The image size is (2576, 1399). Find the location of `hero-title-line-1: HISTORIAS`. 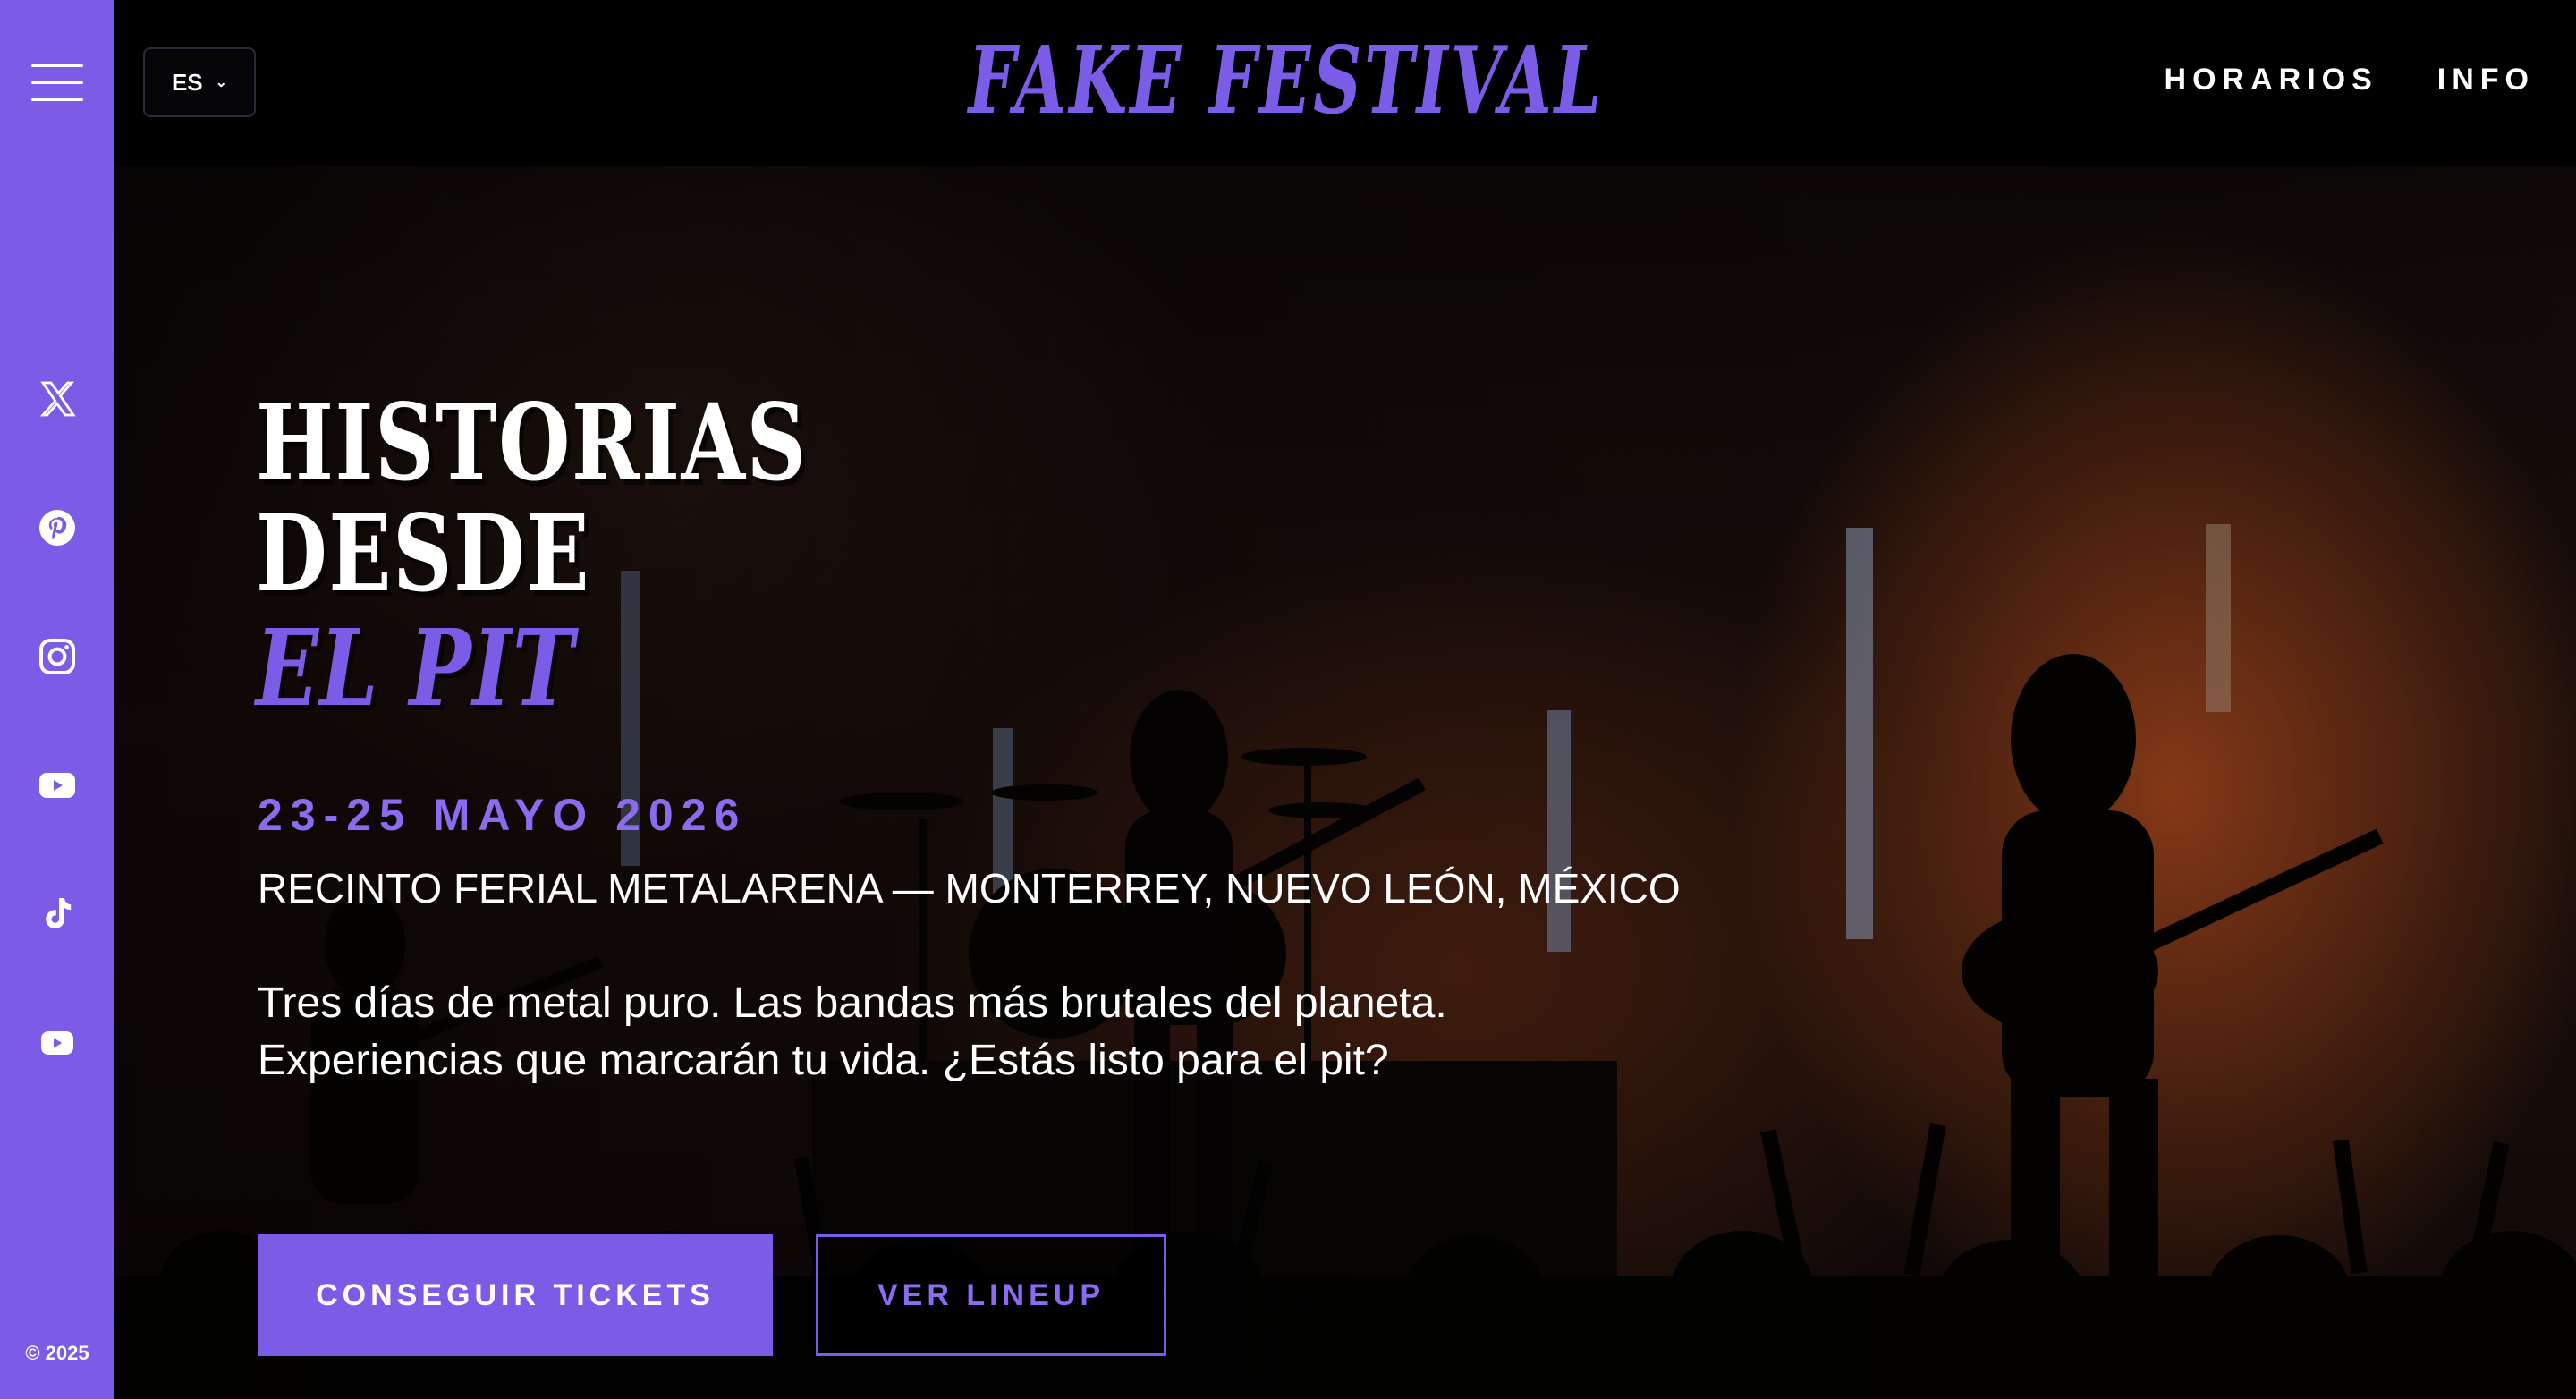

hero-title-line-1: HISTORIAS is located at coordinates (532, 442).